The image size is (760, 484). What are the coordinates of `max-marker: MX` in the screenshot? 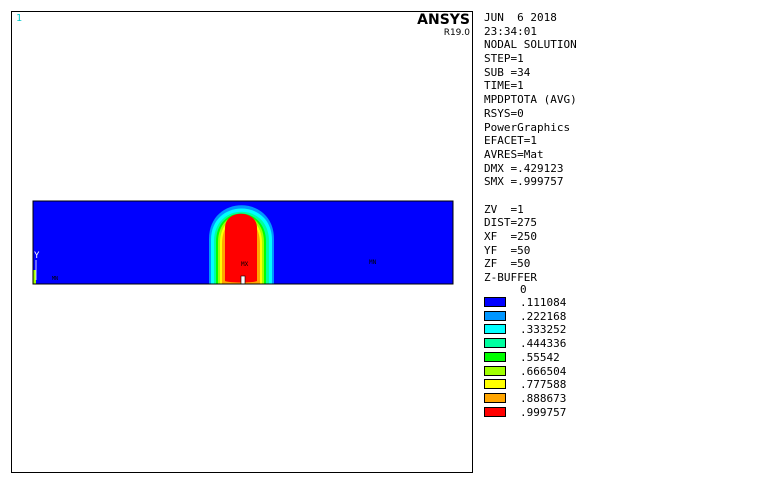 It's located at (245, 264).